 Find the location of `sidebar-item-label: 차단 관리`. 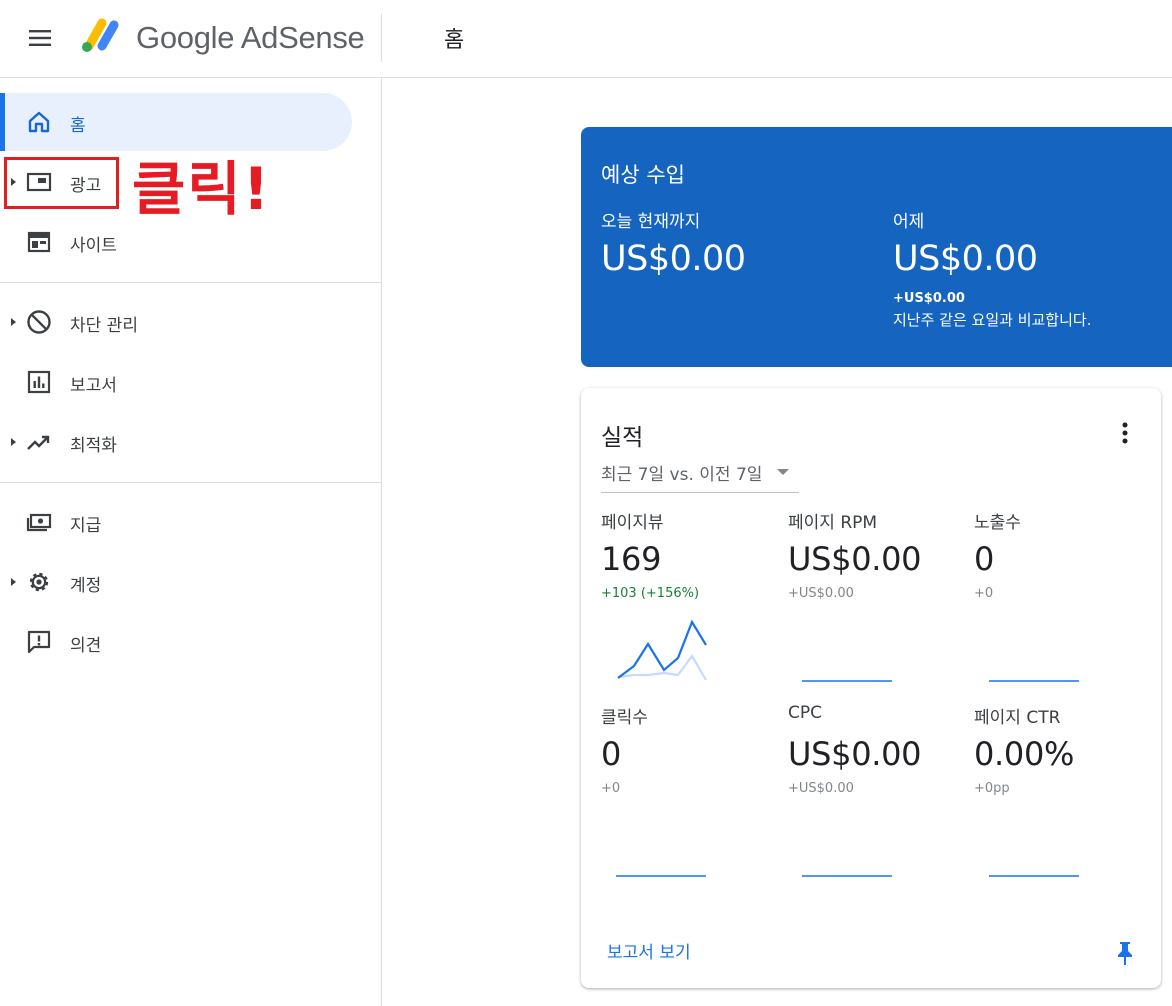

sidebar-item-label: 차단 관리 is located at coordinates (104, 326).